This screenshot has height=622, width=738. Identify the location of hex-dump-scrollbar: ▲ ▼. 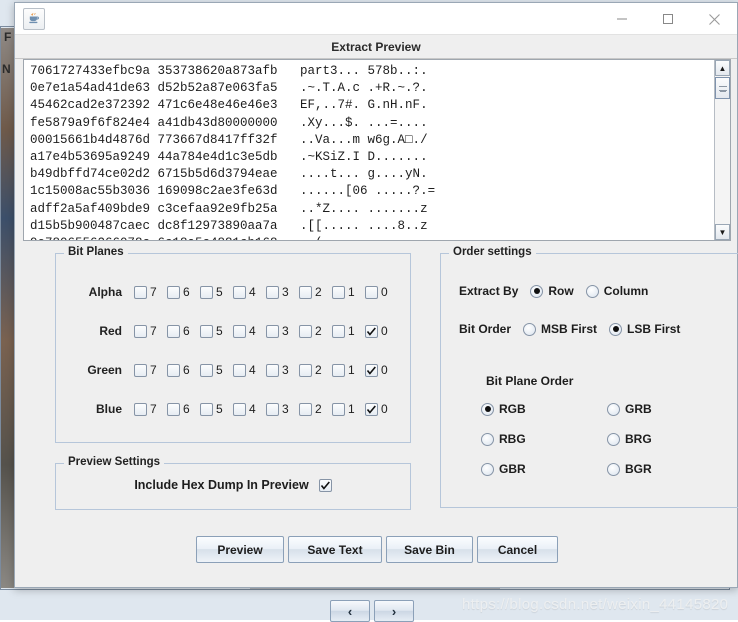
(722, 150).